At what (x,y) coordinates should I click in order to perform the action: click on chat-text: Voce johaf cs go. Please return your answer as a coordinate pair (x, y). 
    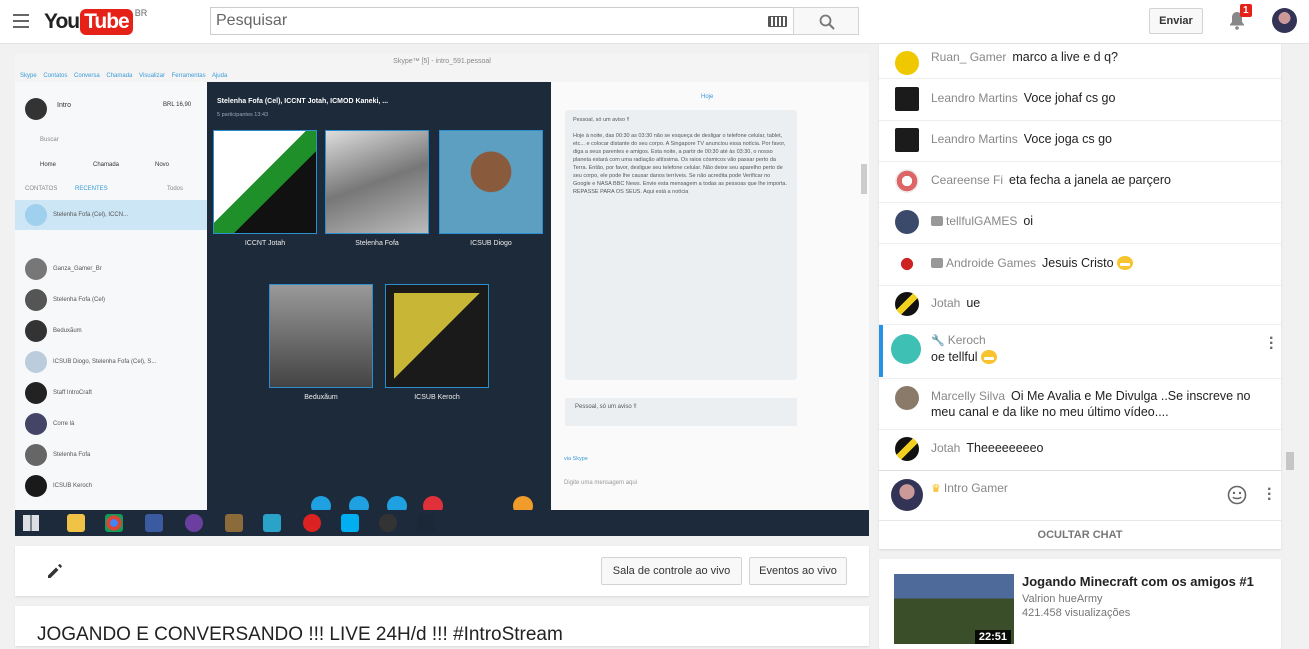
    Looking at the image, I should click on (1069, 98).